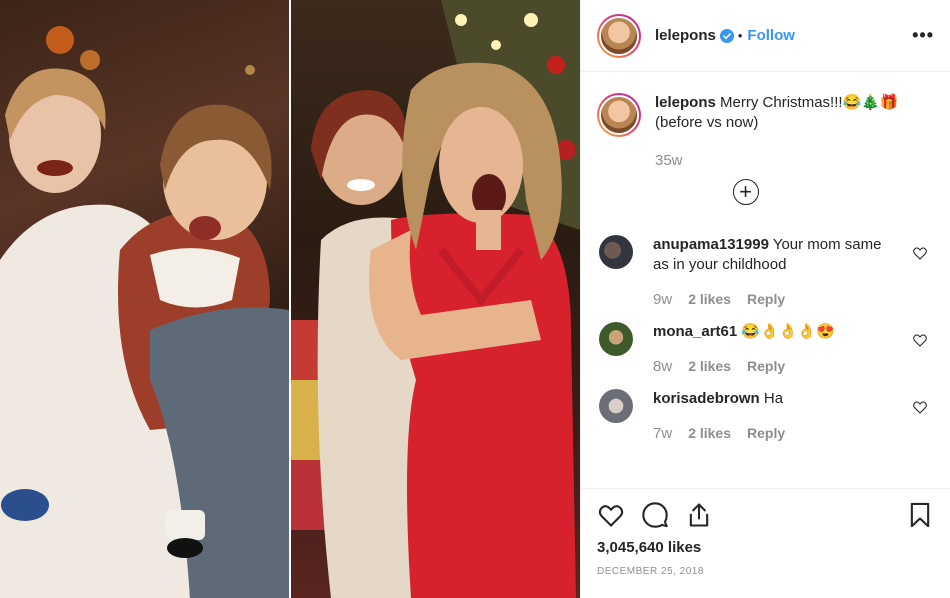 The height and width of the screenshot is (598, 950). Describe the element at coordinates (773, 398) in the screenshot. I see `comment-text: Ha` at that location.